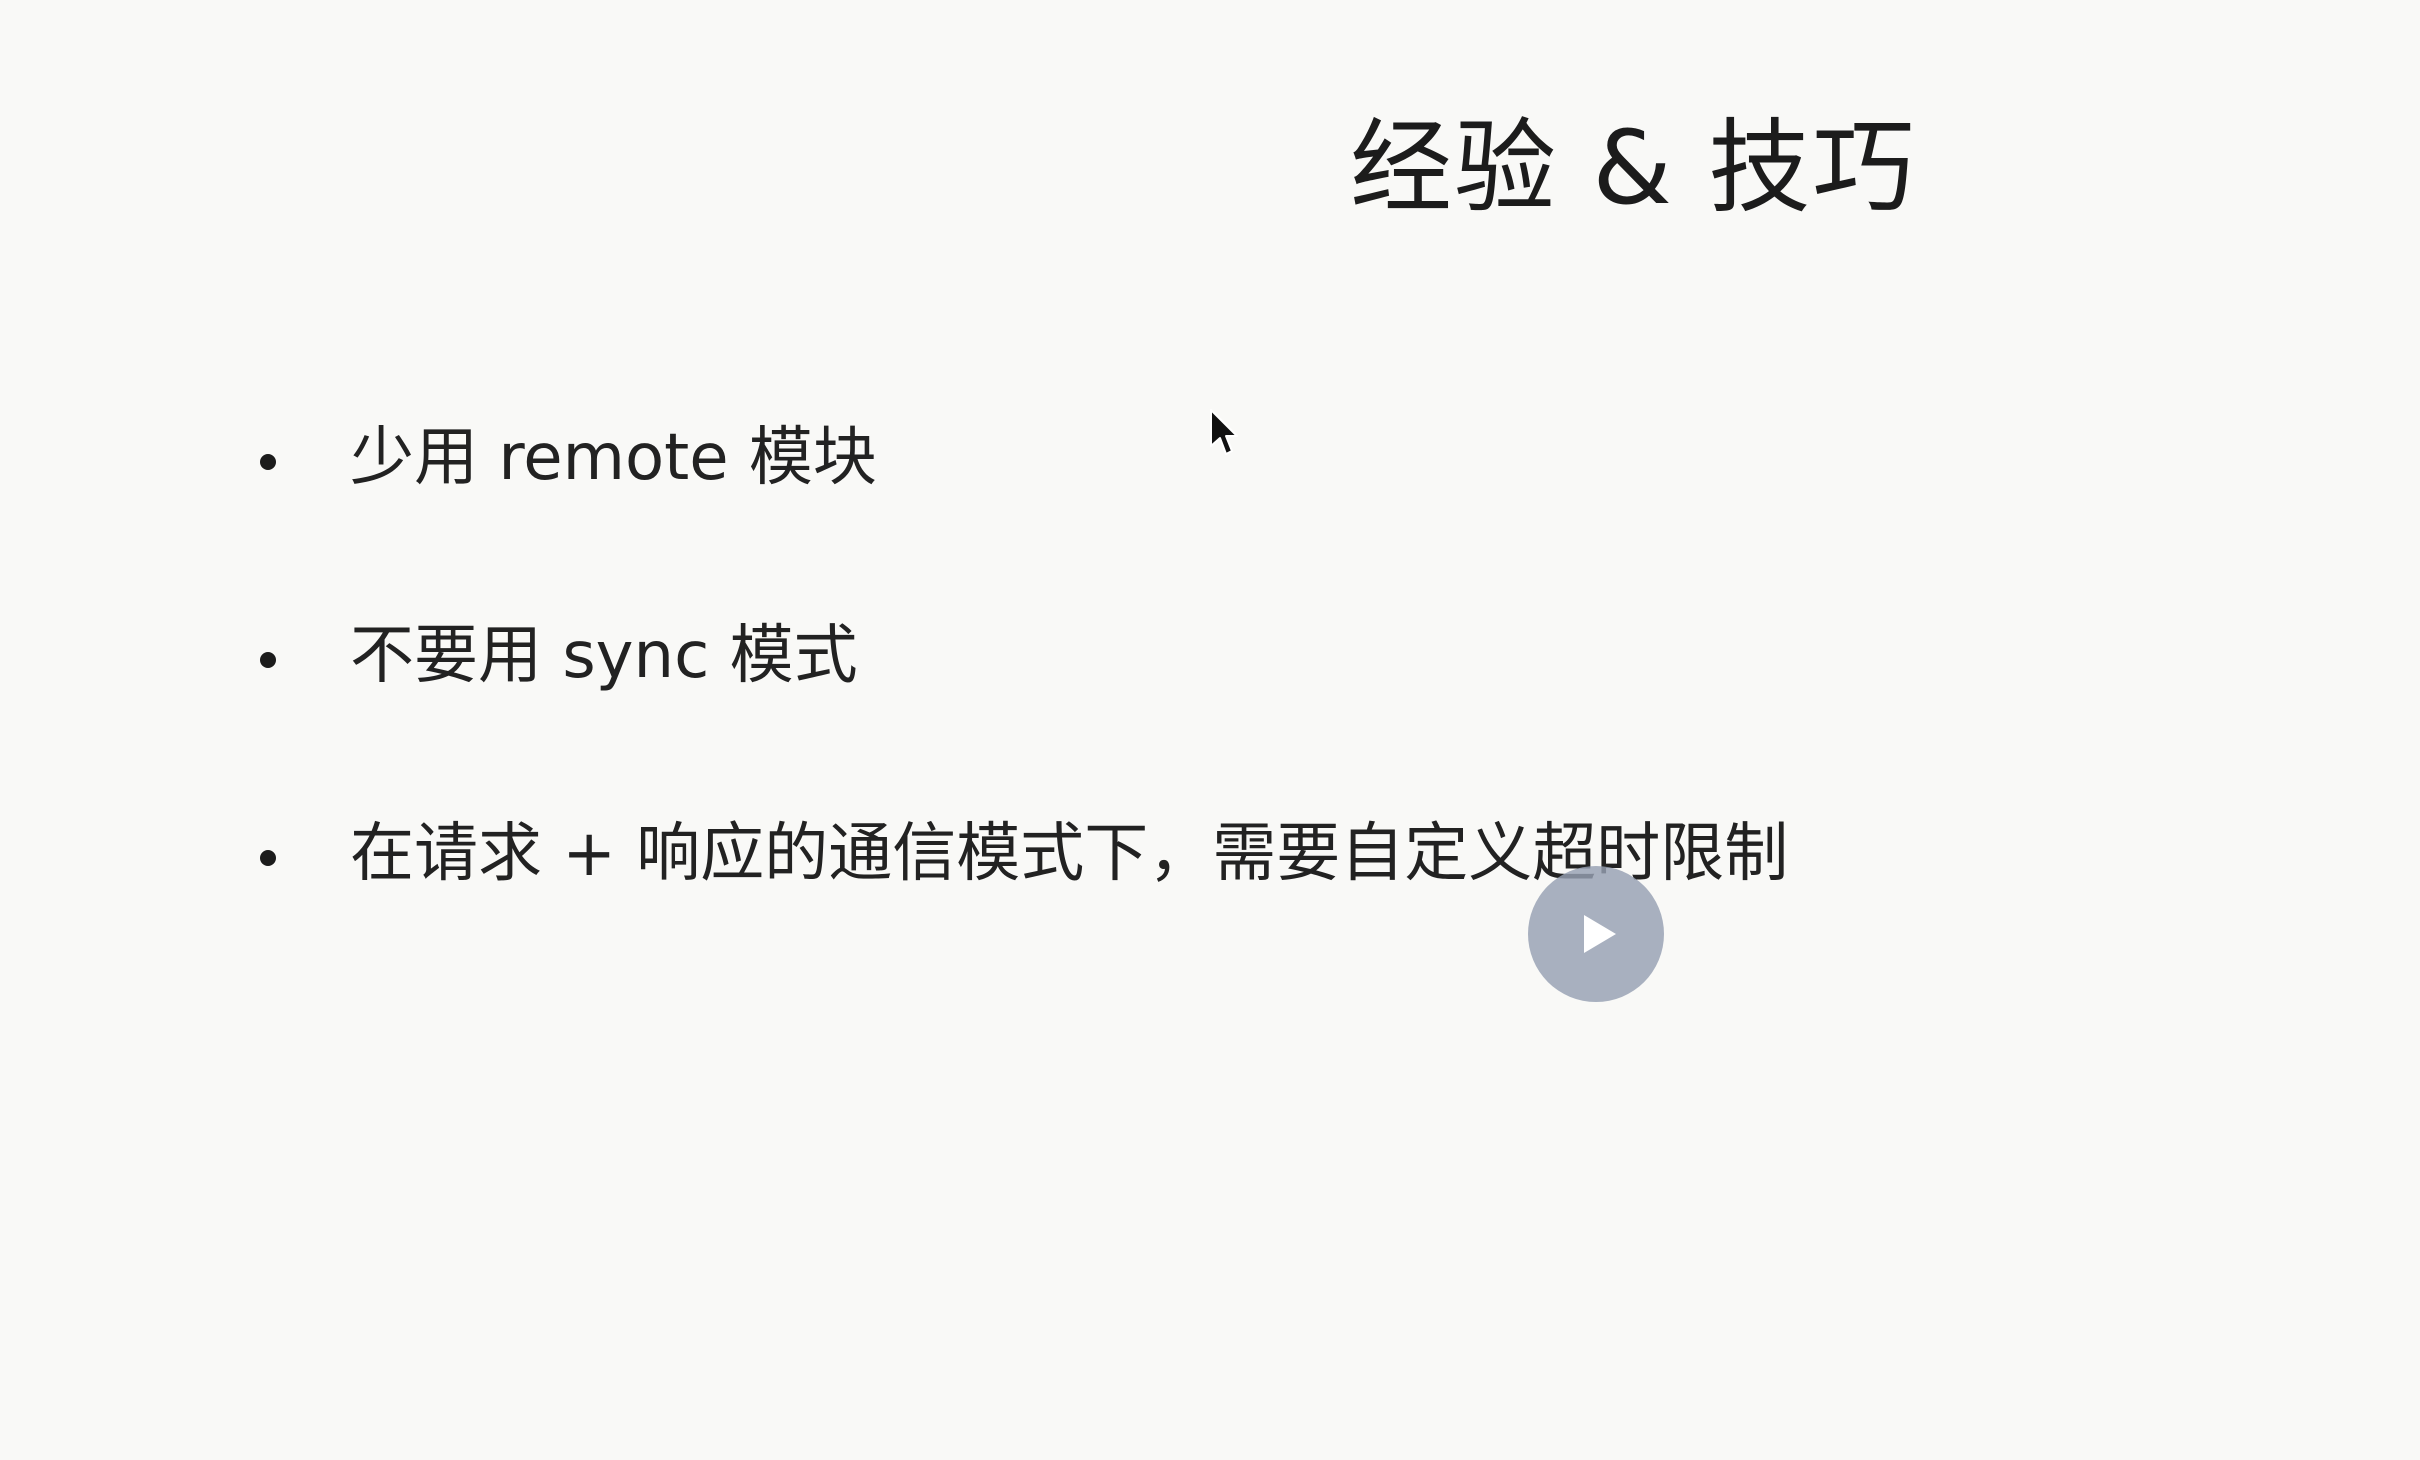 The width and height of the screenshot is (2420, 1460). I want to click on bullet-item: 不要用 sync 模式, so click(1024, 717).